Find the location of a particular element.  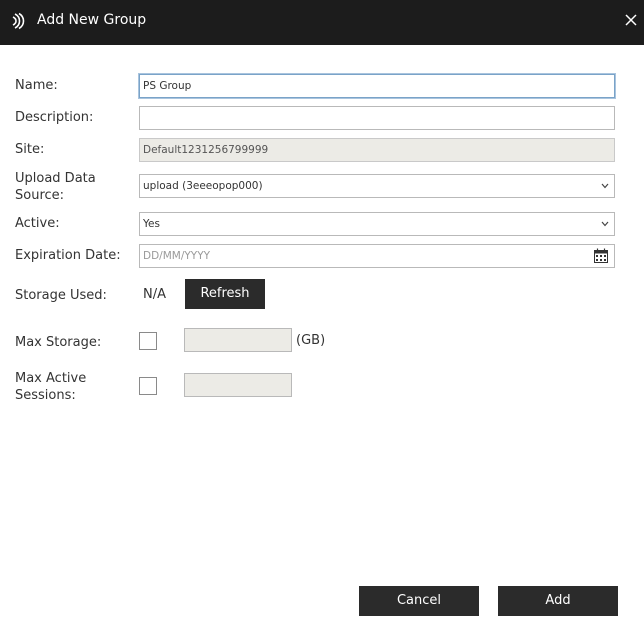

max-sessions-input is located at coordinates (238, 385).